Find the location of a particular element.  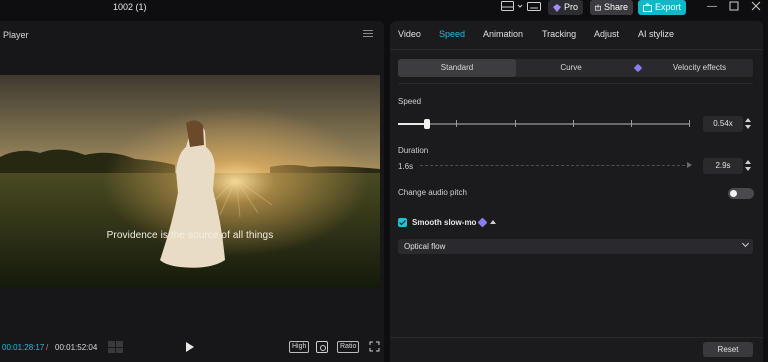

export-button: Export is located at coordinates (662, 7).